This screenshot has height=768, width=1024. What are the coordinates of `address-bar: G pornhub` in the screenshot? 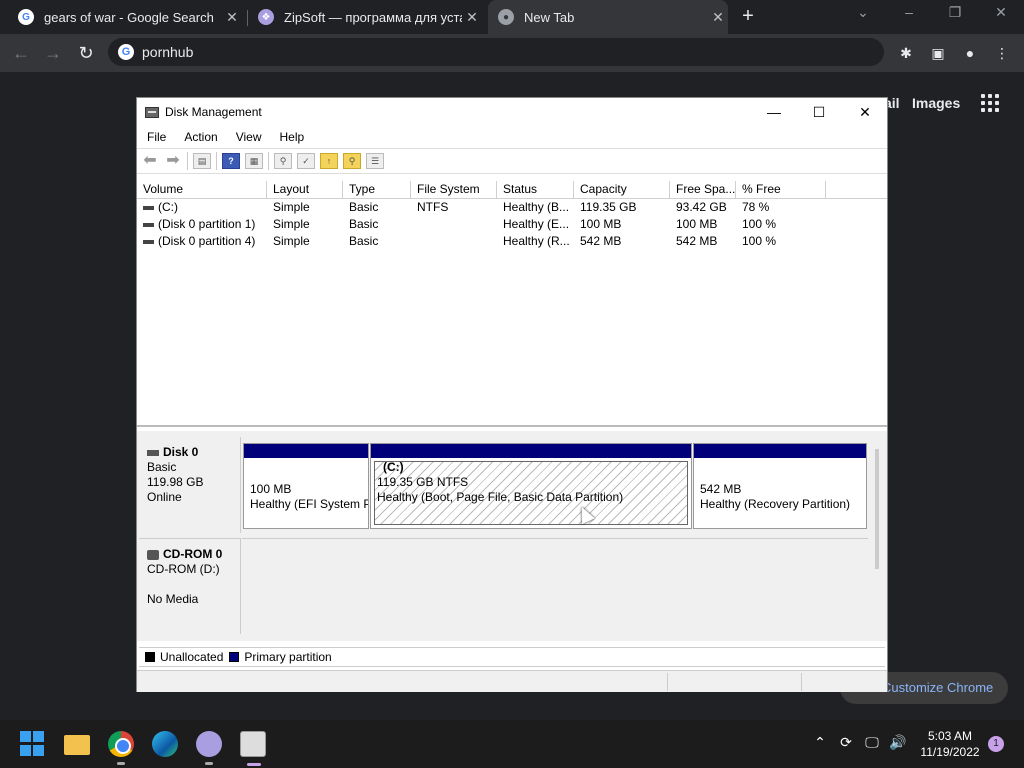 It's located at (496, 52).